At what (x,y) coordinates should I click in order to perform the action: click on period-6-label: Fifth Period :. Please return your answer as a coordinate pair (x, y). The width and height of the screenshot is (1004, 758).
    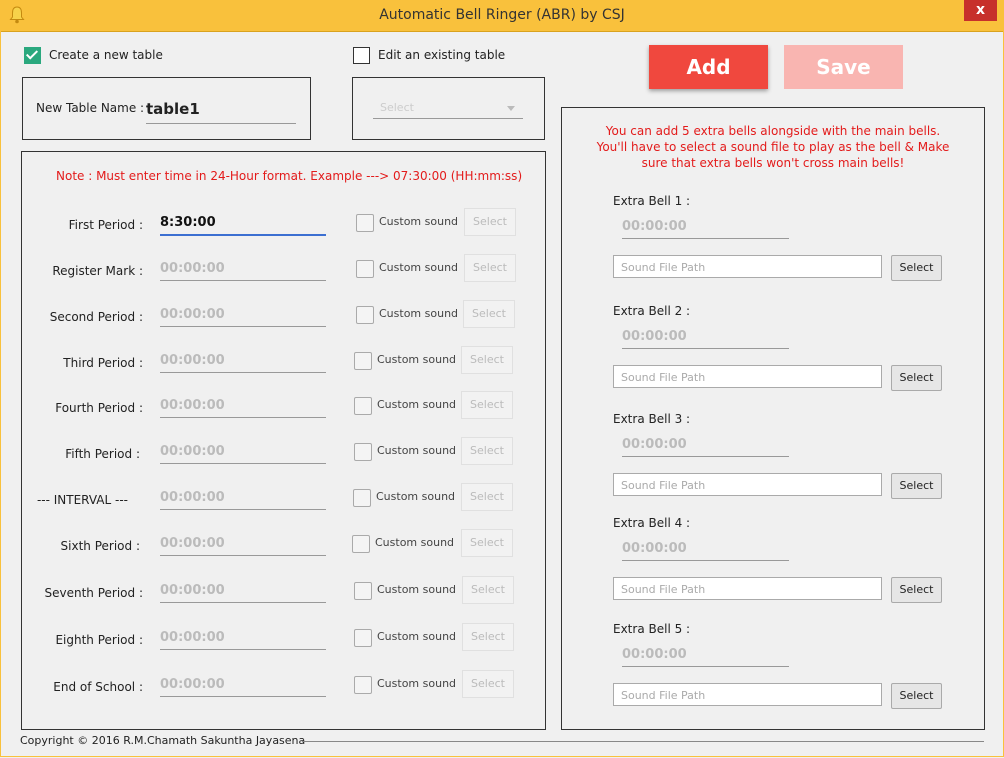
    Looking at the image, I should click on (102, 454).